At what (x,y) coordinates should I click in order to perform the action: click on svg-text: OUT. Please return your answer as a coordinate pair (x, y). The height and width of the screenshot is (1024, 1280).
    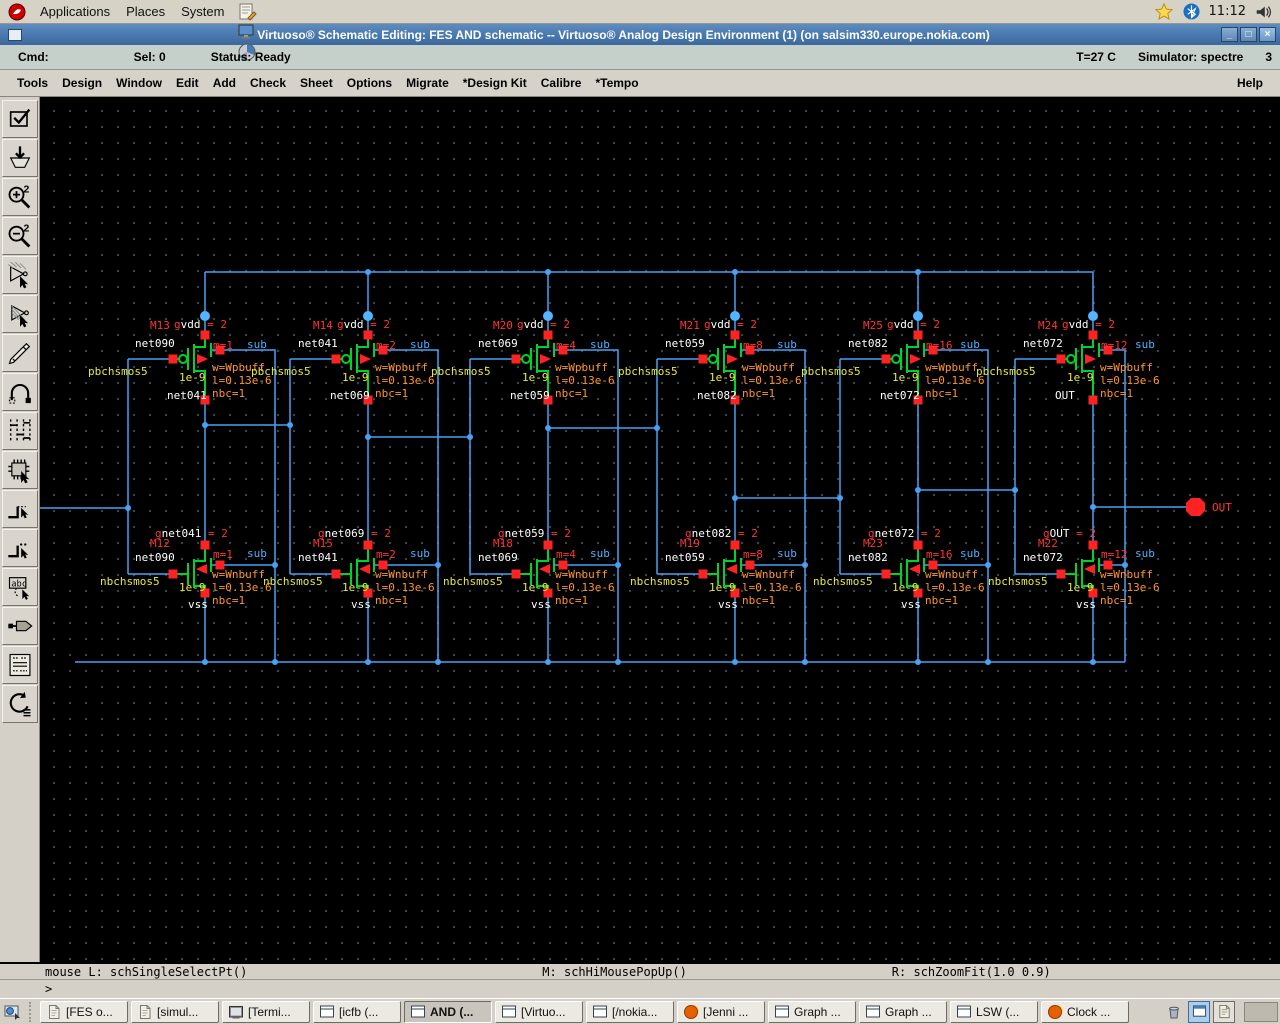
    Looking at the image, I should click on (1222, 507).